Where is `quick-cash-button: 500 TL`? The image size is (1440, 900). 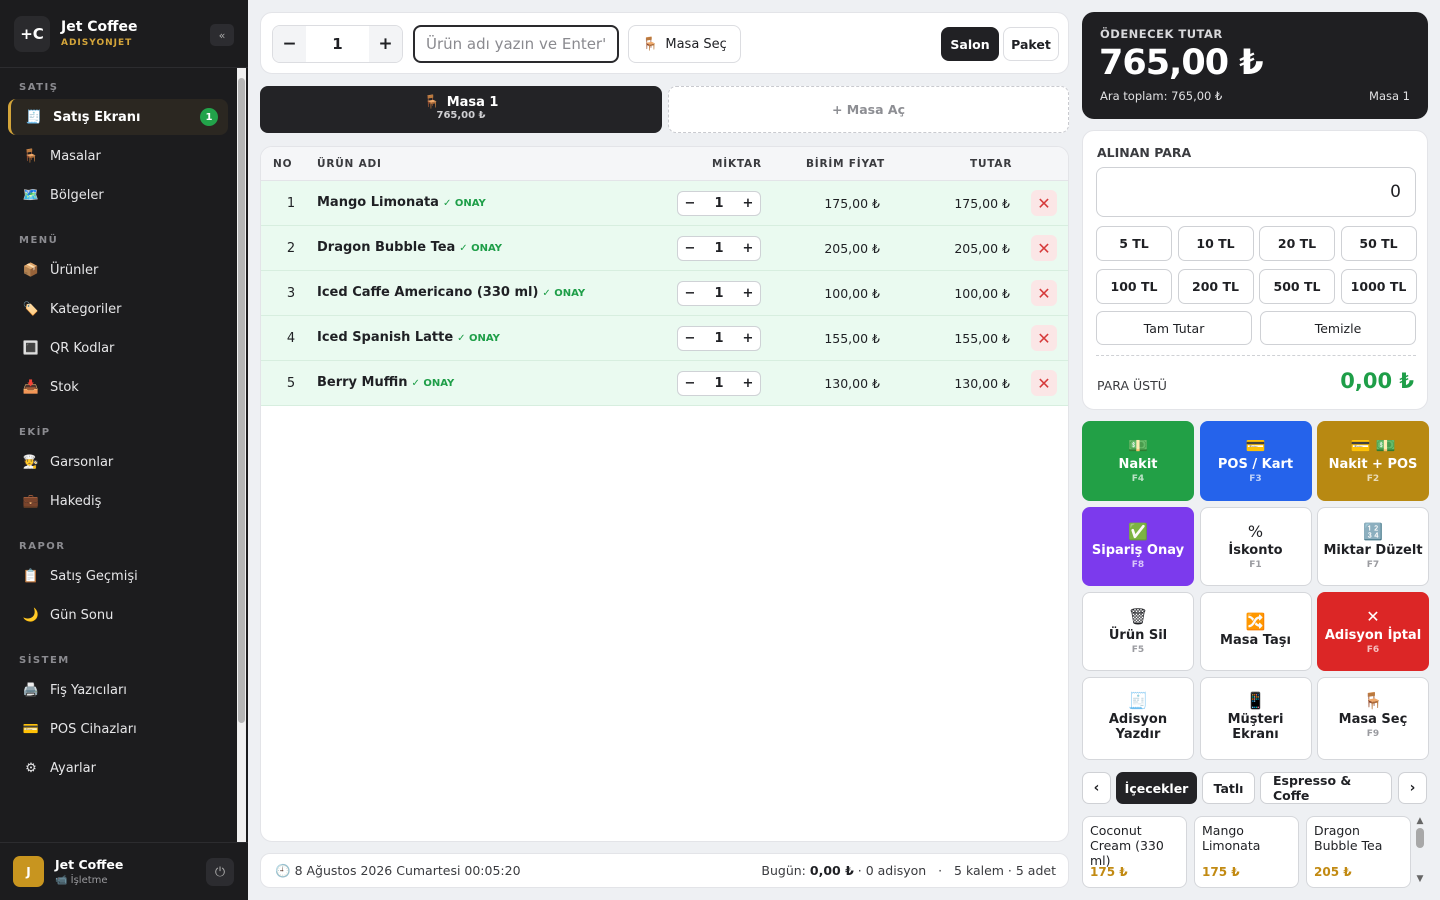 quick-cash-button: 500 TL is located at coordinates (1297, 286).